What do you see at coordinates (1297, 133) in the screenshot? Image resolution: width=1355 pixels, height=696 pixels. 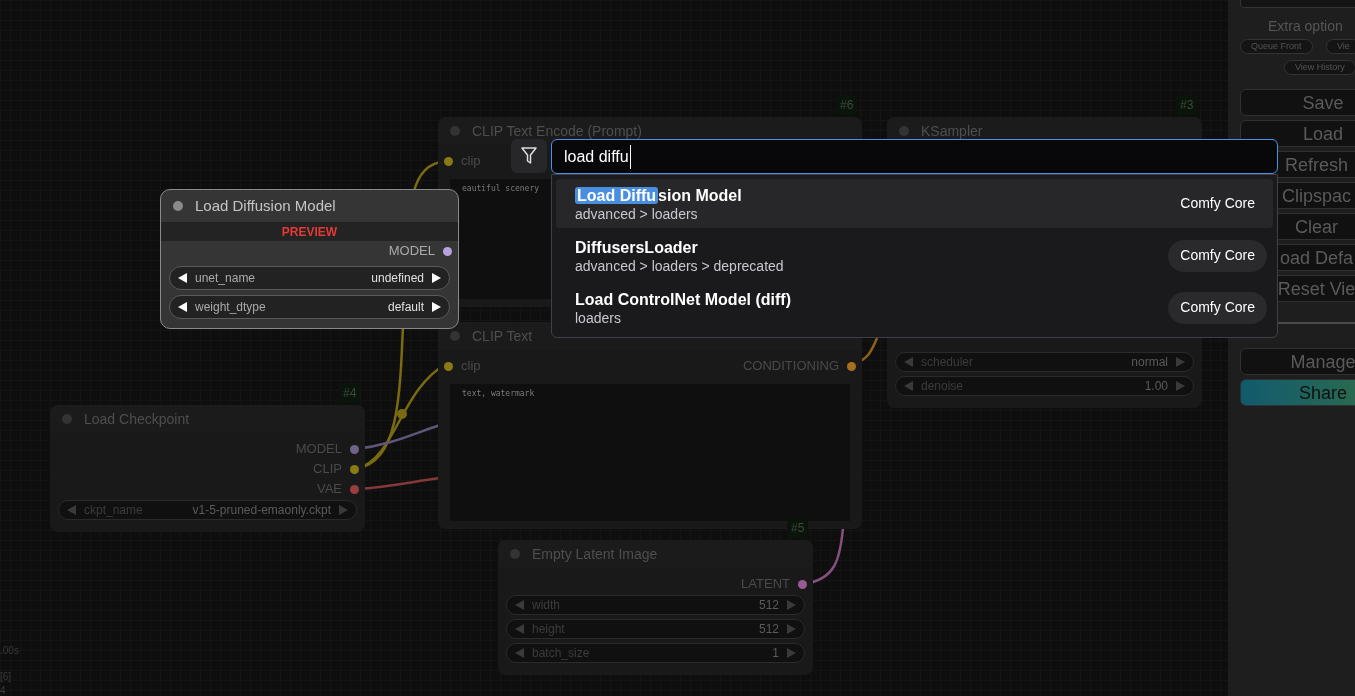 I see `menu-button: Load` at bounding box center [1297, 133].